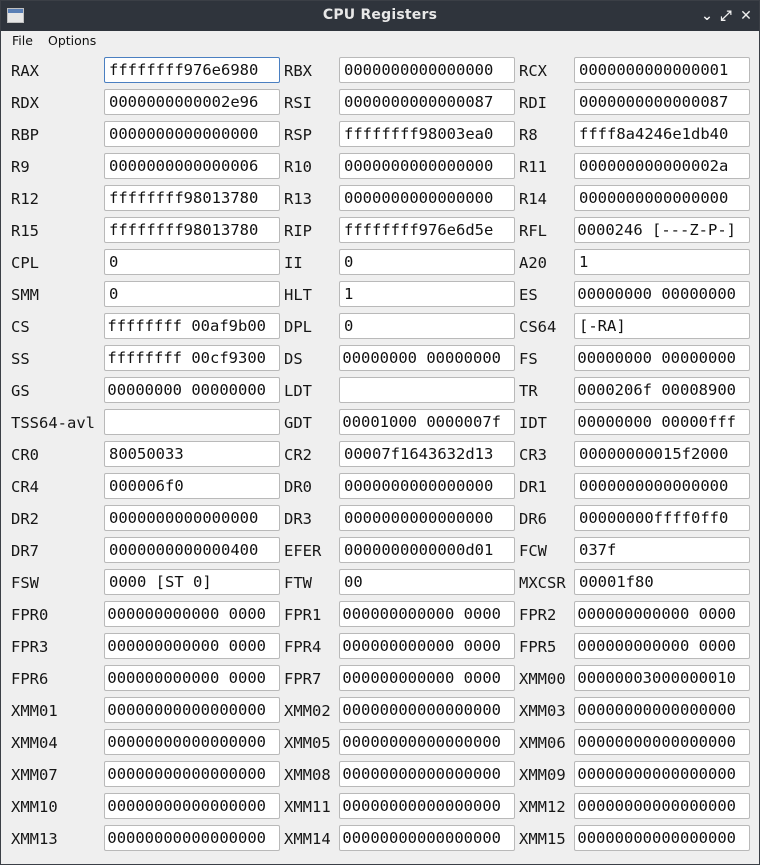 The width and height of the screenshot is (760, 865). Describe the element at coordinates (25, 487) in the screenshot. I see `register-label: CR4` at that location.